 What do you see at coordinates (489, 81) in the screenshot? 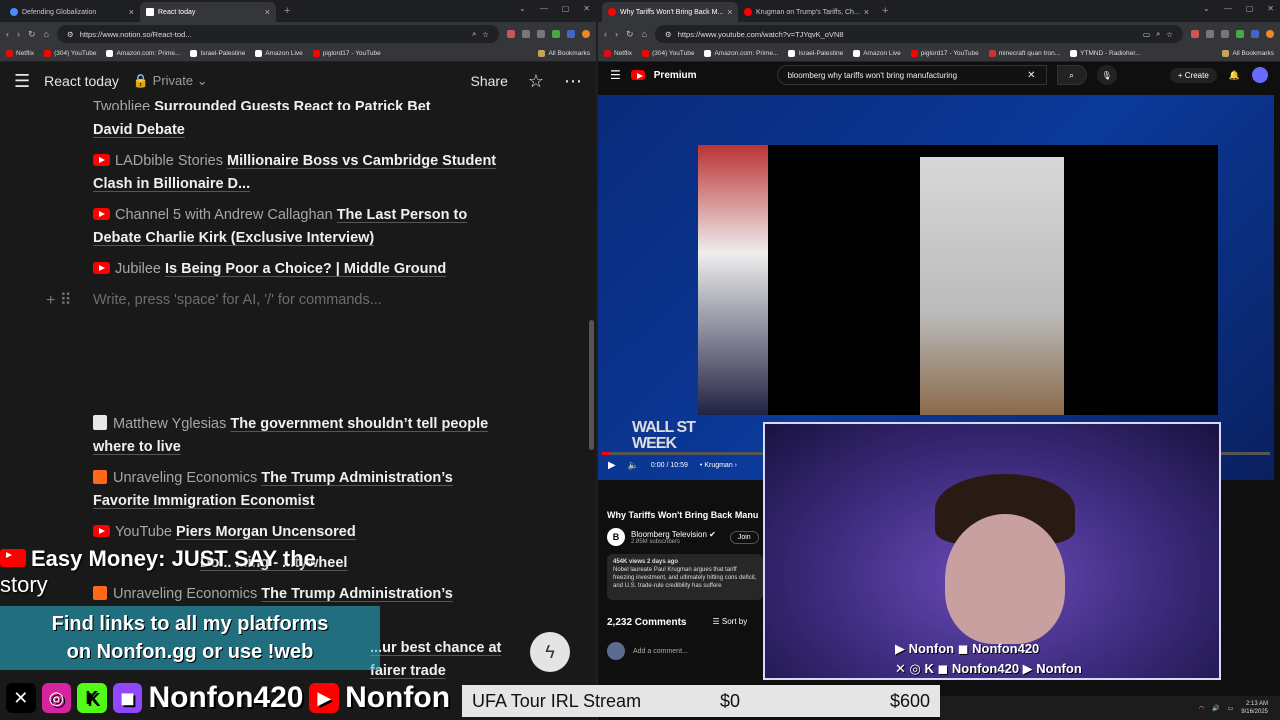
I see `share-button: Share` at bounding box center [489, 81].